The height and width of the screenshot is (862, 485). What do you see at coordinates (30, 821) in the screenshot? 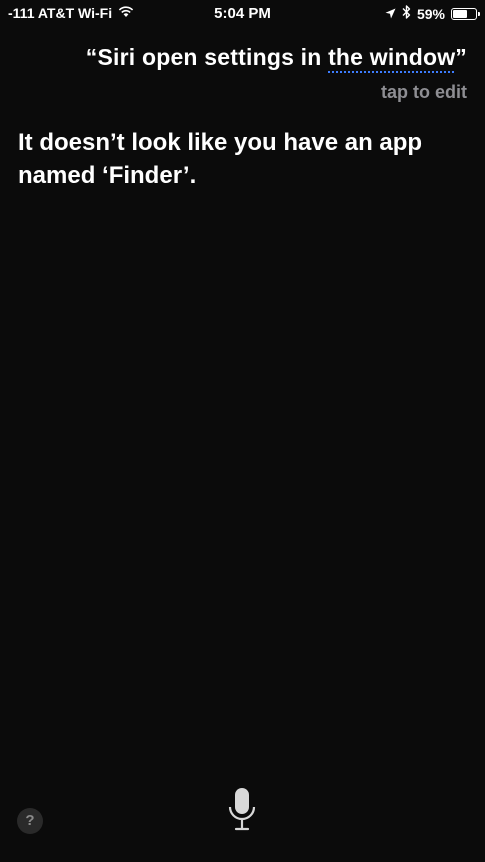
I see `help-button: ?` at bounding box center [30, 821].